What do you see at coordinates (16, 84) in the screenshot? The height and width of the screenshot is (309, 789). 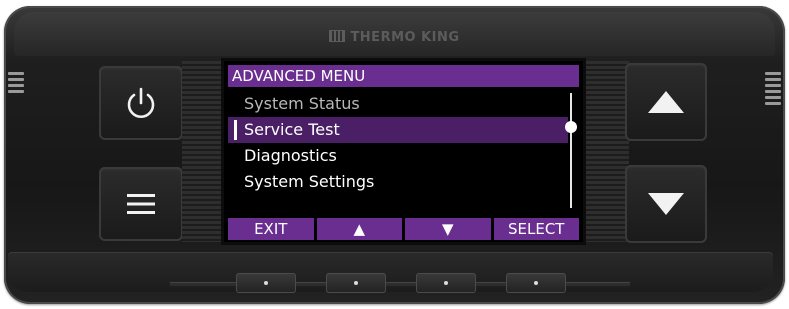 I see `left-vent` at bounding box center [16, 84].